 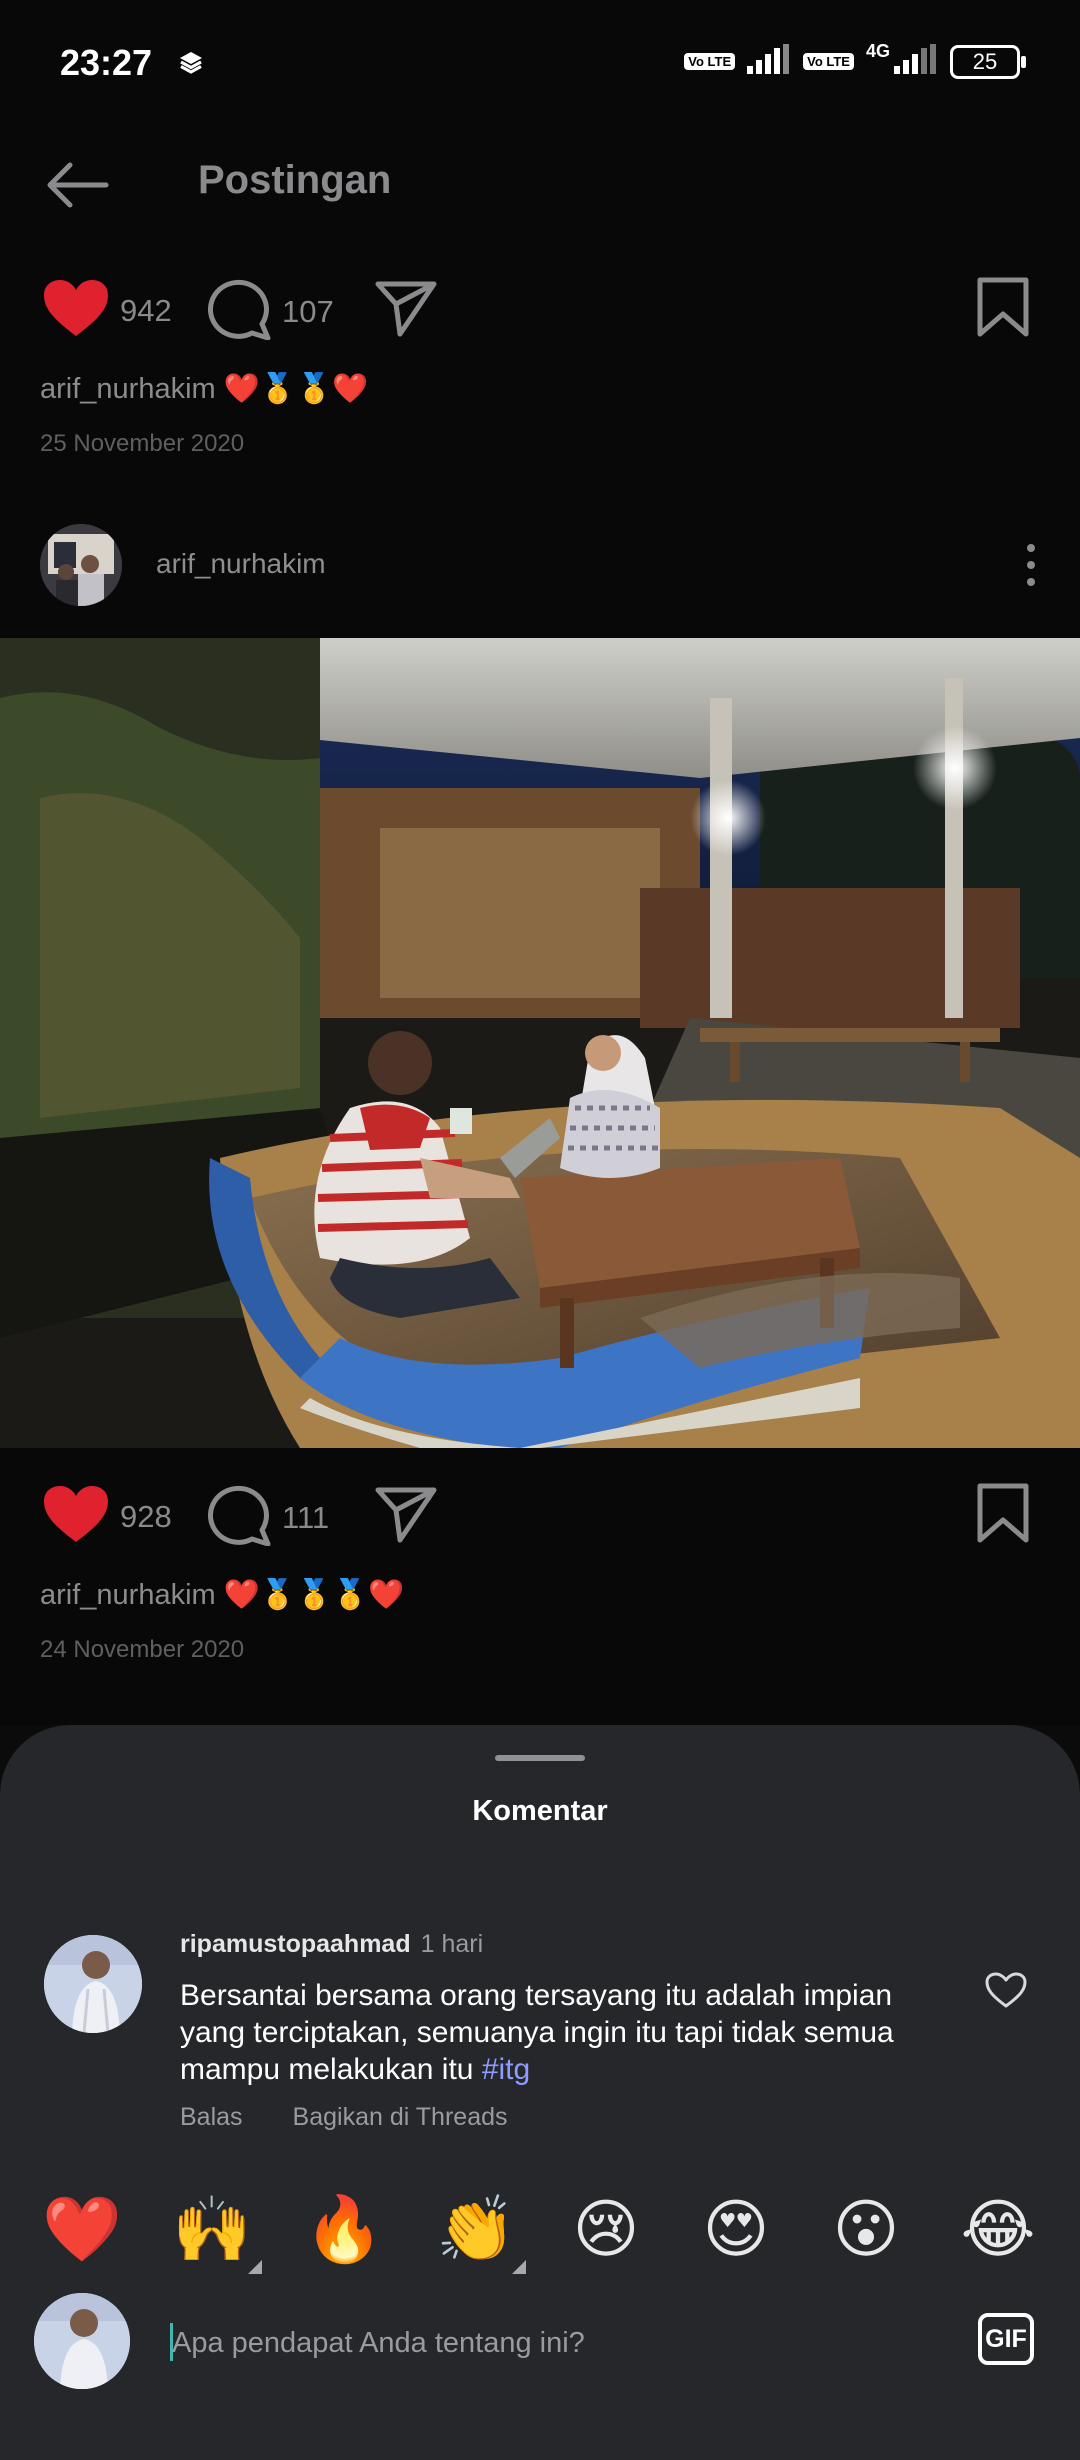 What do you see at coordinates (540, 2235) in the screenshot?
I see `quick-emoji-row: ❤️ 🙌 🔥 👏 😢 😍 😮 😂` at bounding box center [540, 2235].